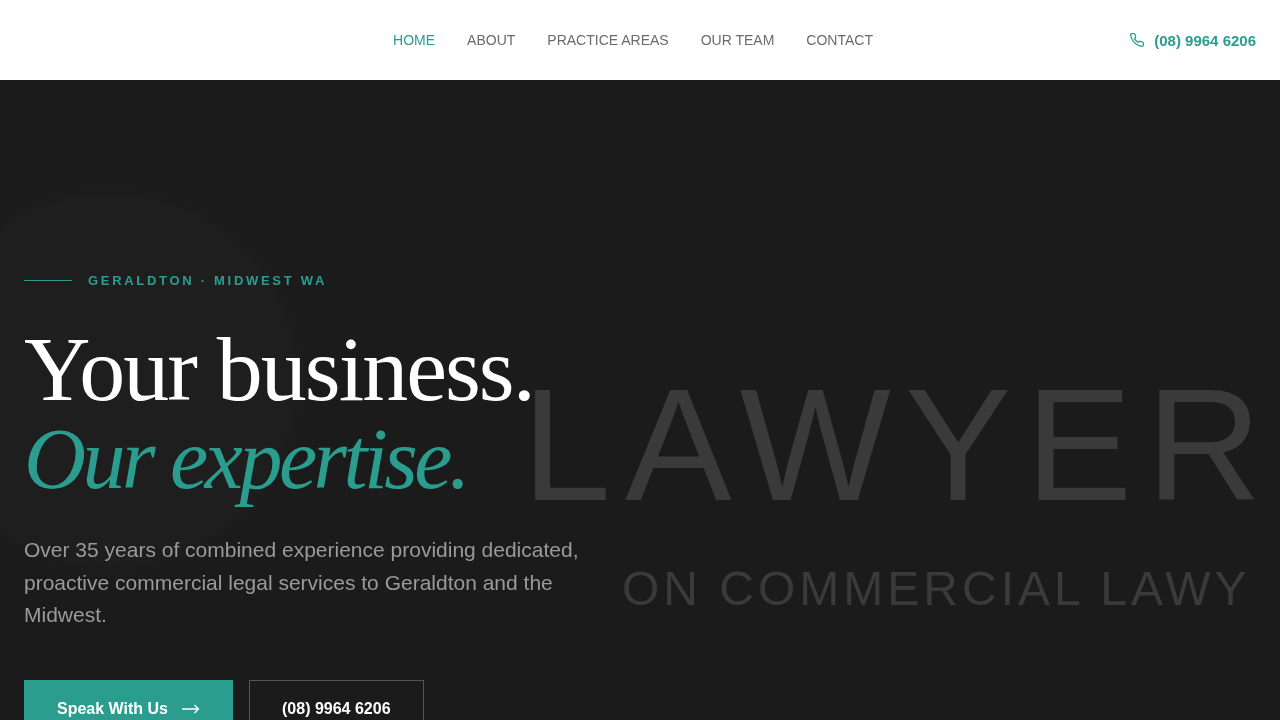  What do you see at coordinates (491, 40) in the screenshot?
I see `nav-link: ABOUT` at bounding box center [491, 40].